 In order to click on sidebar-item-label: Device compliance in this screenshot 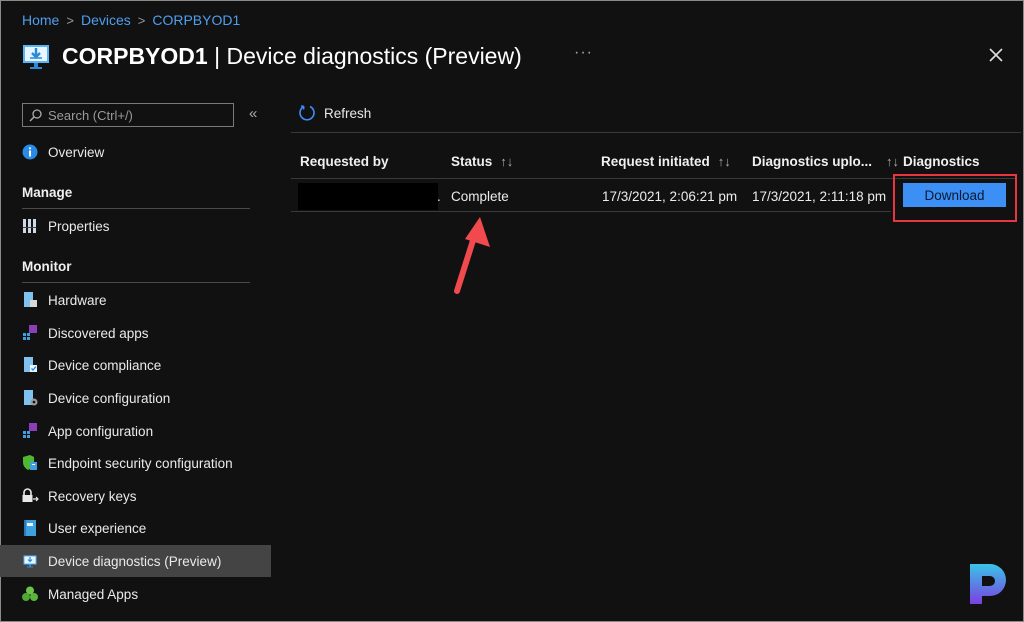, I will do `click(105, 365)`.